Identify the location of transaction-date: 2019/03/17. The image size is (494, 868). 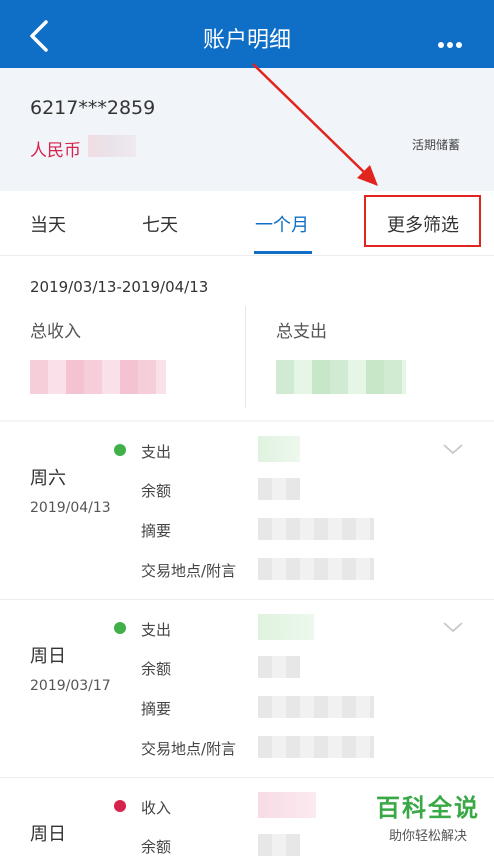
(70, 686).